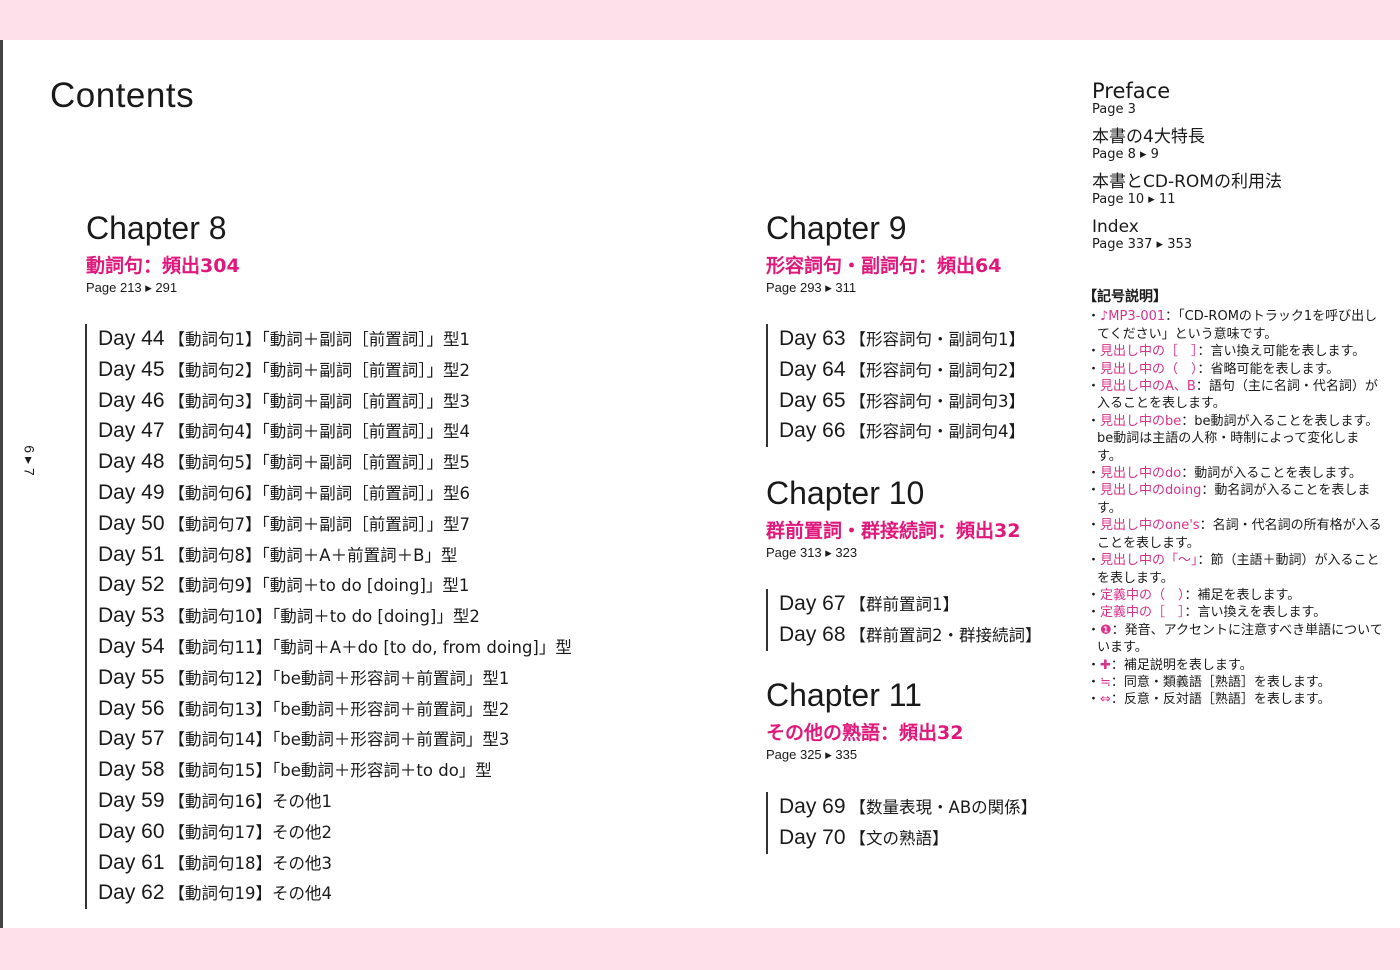 The width and height of the screenshot is (1400, 970). I want to click on page-number: 6 ▸ 7, so click(29, 460).